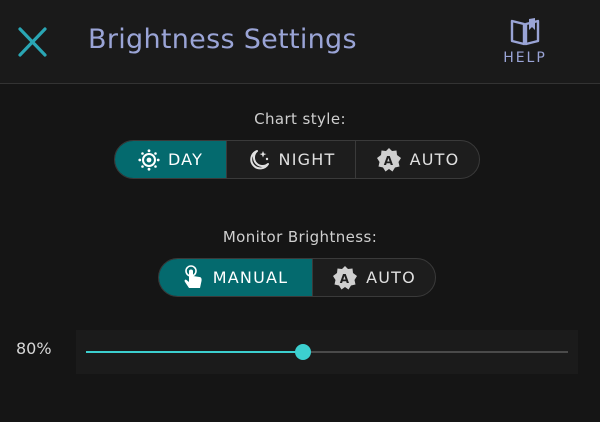 The width and height of the screenshot is (600, 422). I want to click on slider-fill, so click(194, 352).